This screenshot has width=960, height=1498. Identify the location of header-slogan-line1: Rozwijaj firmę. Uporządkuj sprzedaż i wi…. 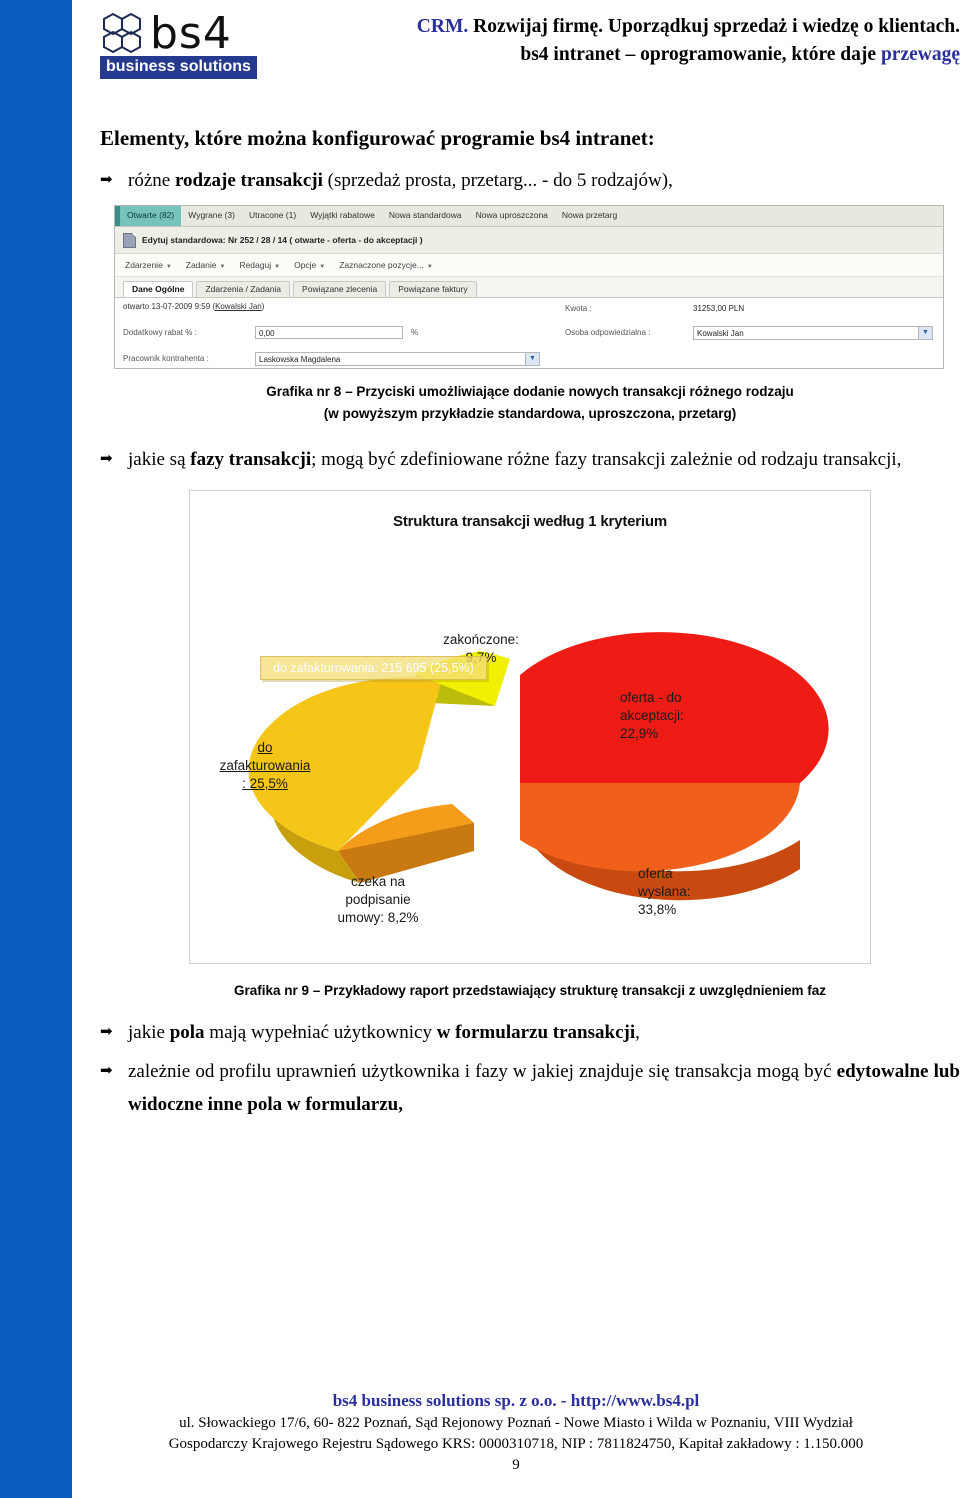
(714, 26).